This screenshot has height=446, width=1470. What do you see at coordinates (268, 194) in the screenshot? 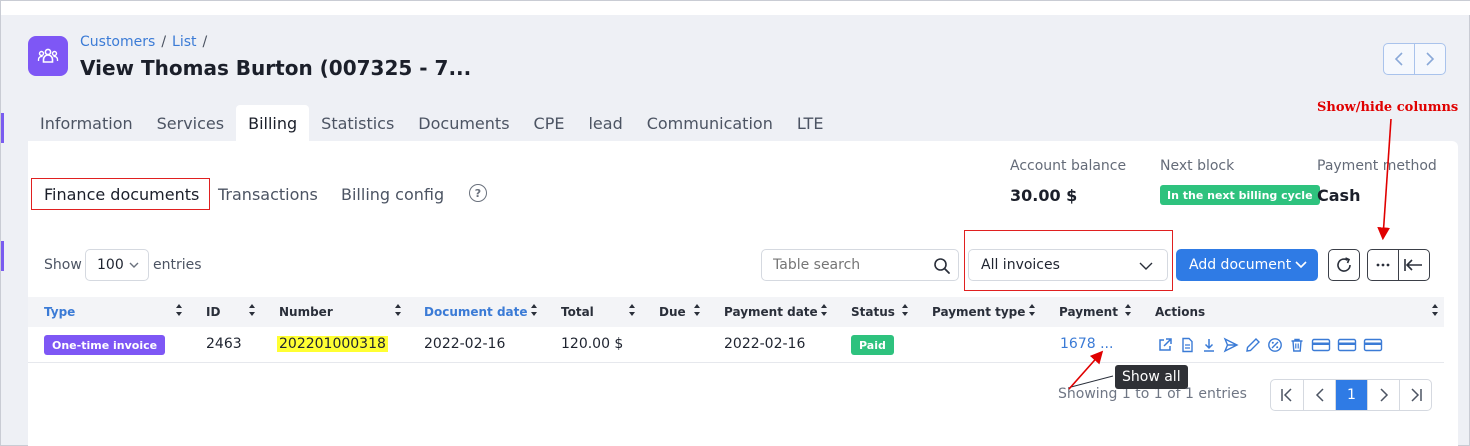
I see `subtab-transactions: Transactions` at bounding box center [268, 194].